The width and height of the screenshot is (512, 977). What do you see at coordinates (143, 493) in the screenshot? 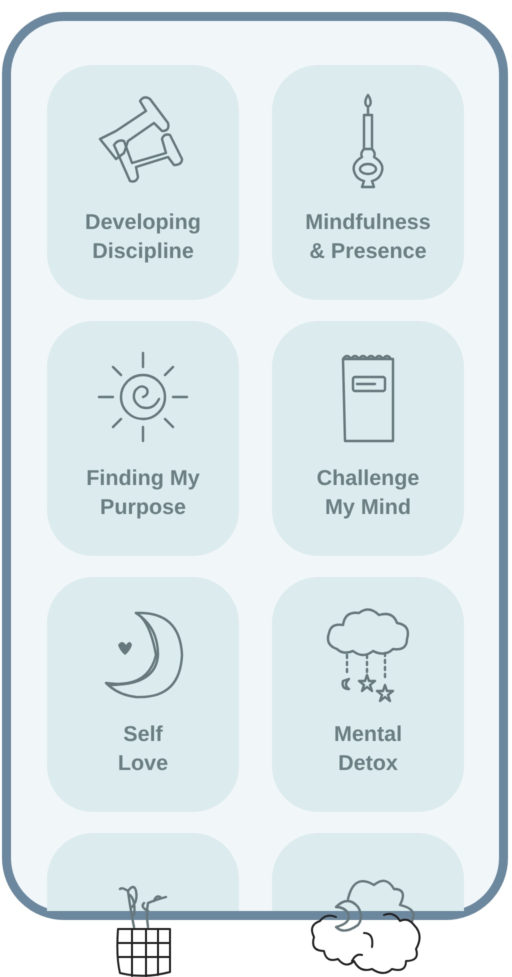
I see `card-title: Finding My Purpose` at bounding box center [143, 493].